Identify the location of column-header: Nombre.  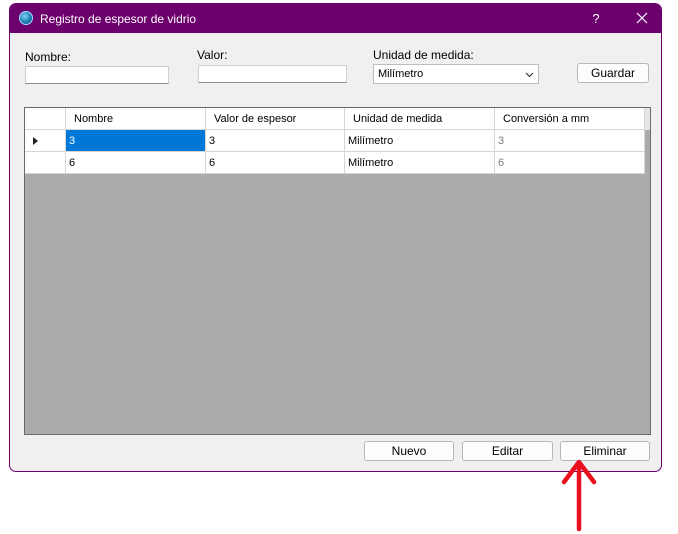
(136, 119).